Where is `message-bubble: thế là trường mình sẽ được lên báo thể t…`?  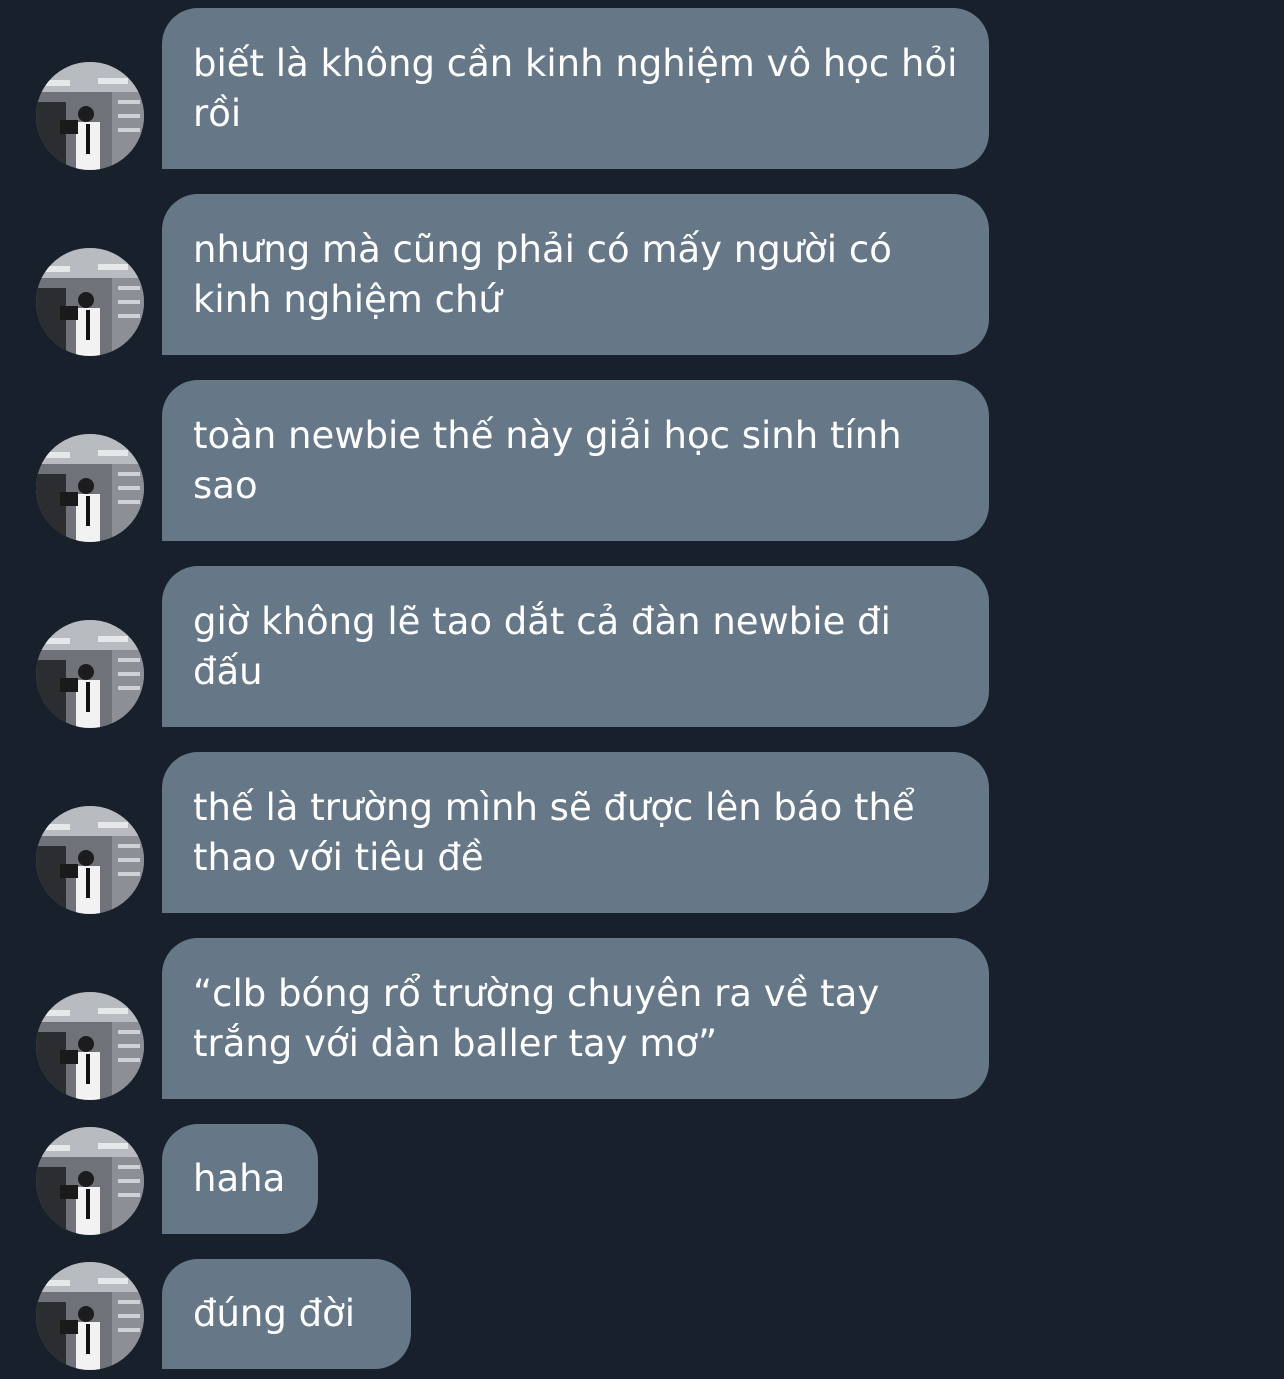
message-bubble: thế là trường mình sẽ được lên báo thể t… is located at coordinates (575, 832).